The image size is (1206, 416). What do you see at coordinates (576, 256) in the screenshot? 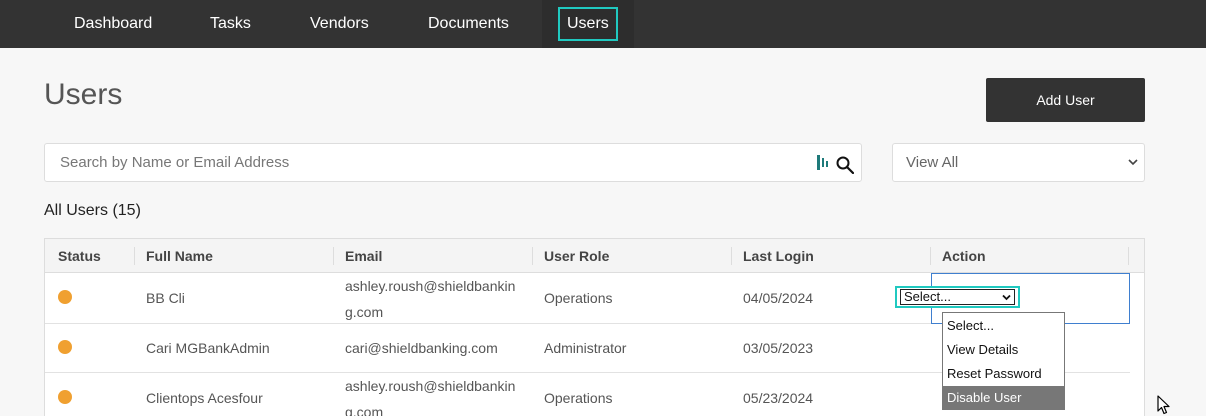
I see `header-user-role: User Role` at bounding box center [576, 256].